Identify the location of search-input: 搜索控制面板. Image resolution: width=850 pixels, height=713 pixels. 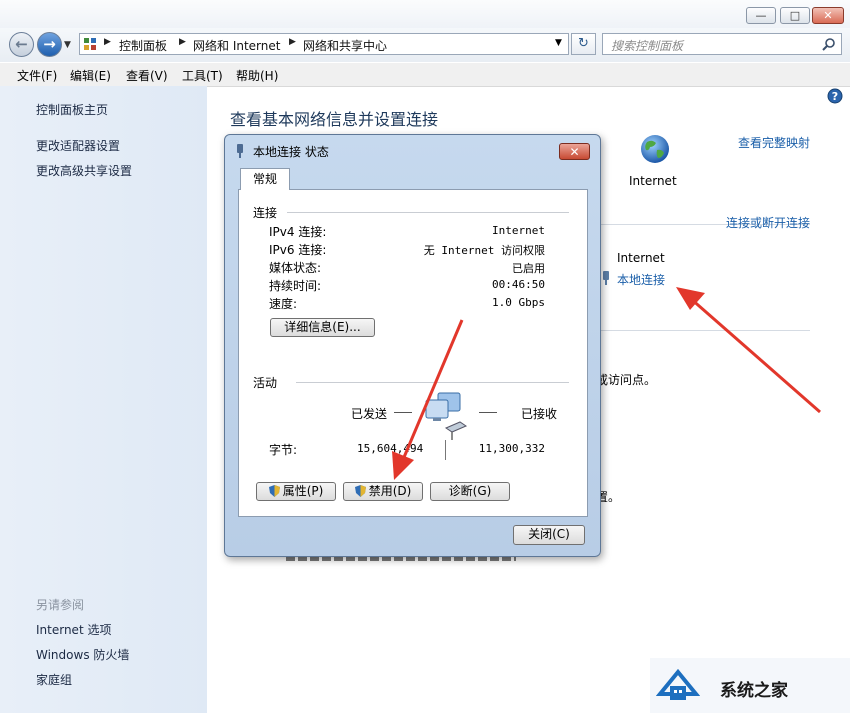
(647, 45).